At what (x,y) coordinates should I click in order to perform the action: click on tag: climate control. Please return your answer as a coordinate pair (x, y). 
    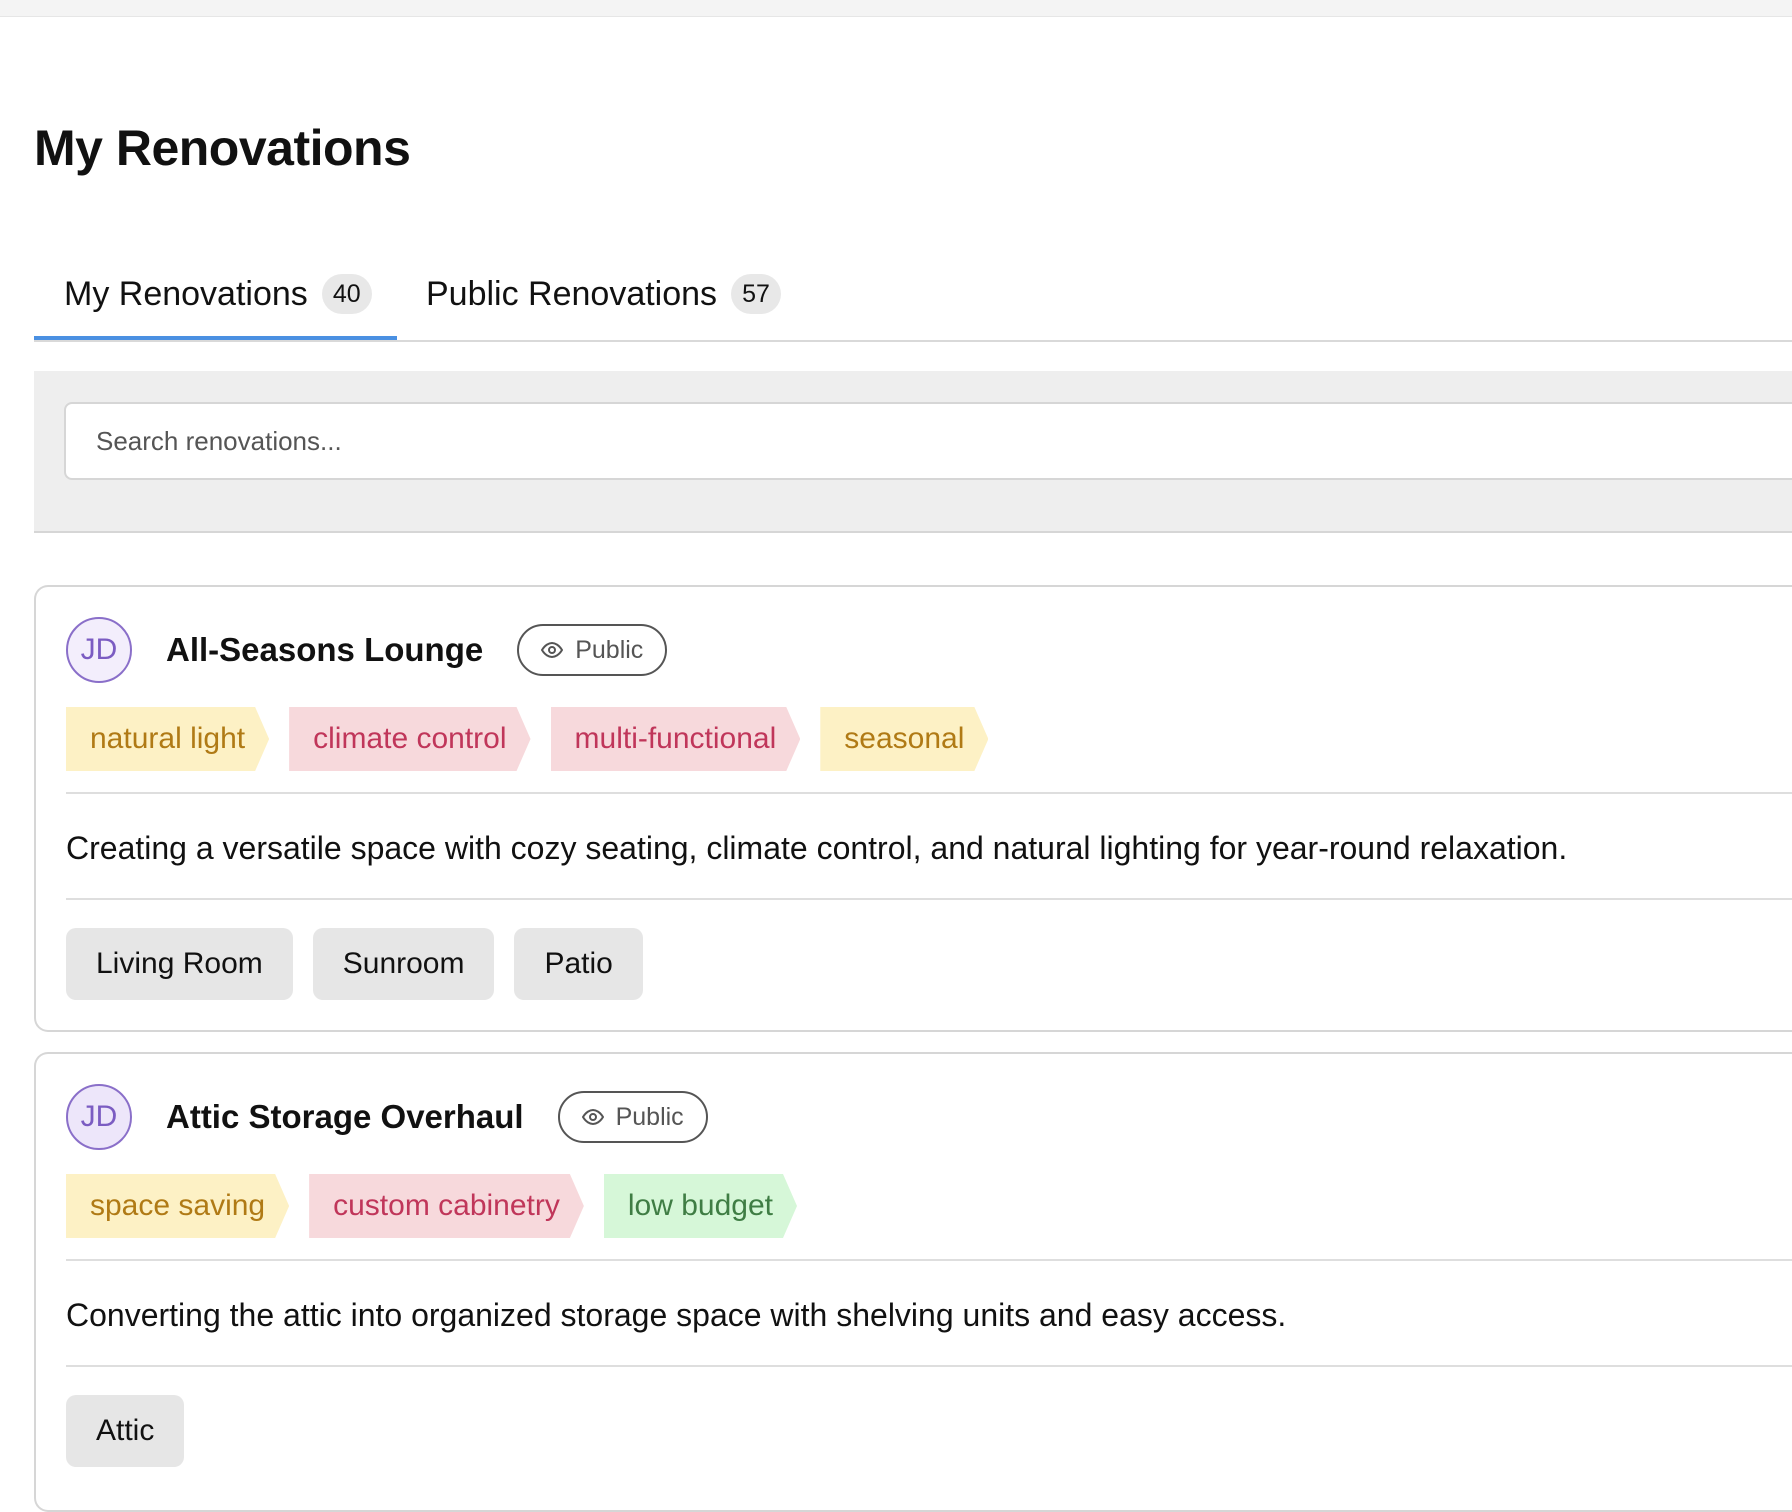
    Looking at the image, I should click on (409, 739).